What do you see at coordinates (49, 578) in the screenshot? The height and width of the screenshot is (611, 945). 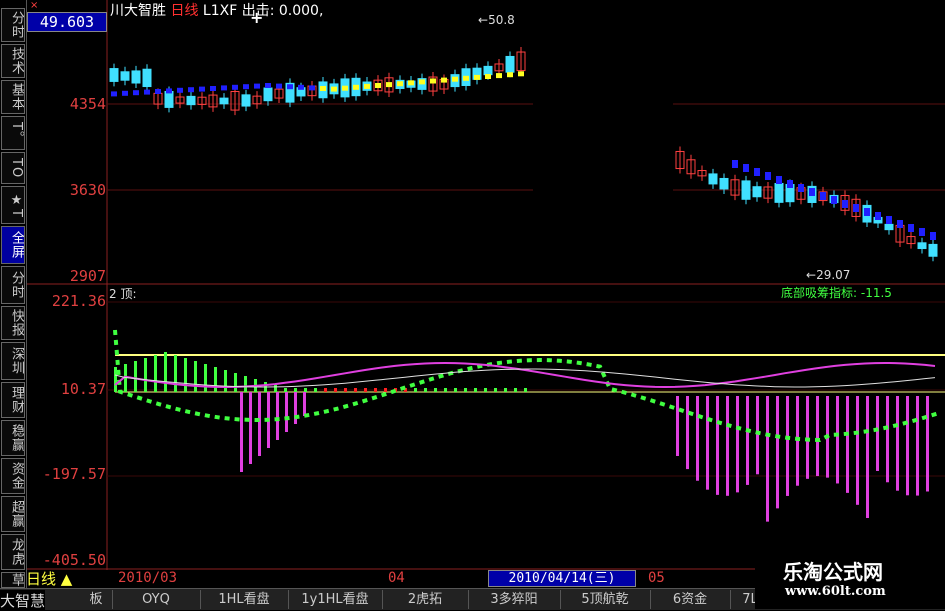 I see `period-selector: 日线 ▲` at bounding box center [49, 578].